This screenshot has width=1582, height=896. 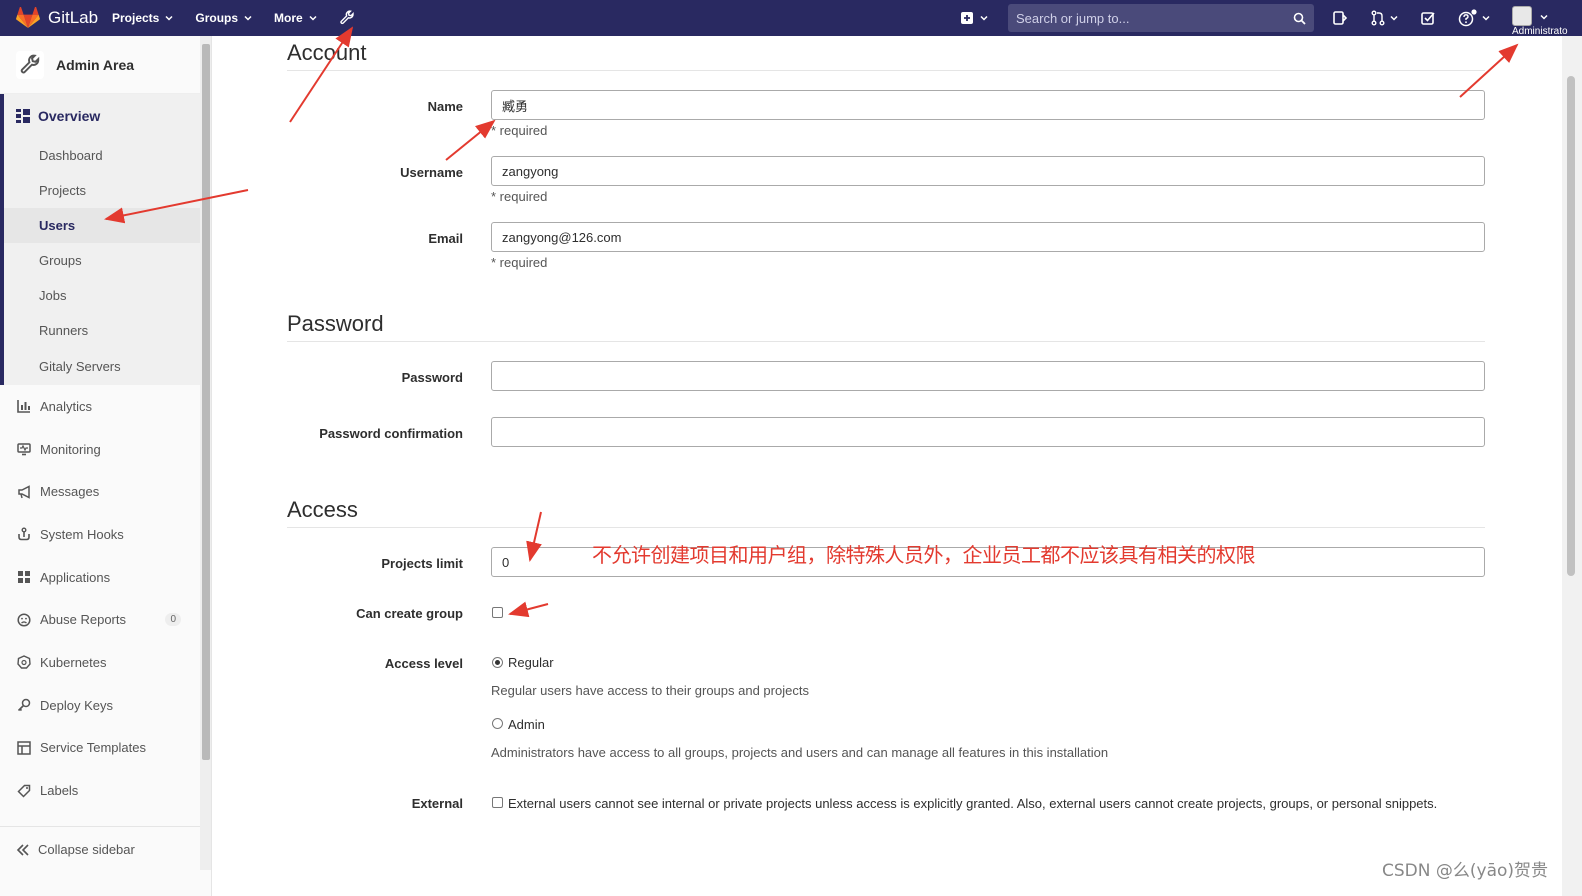 I want to click on sidebar-item-label: Monitoring, so click(x=70, y=449).